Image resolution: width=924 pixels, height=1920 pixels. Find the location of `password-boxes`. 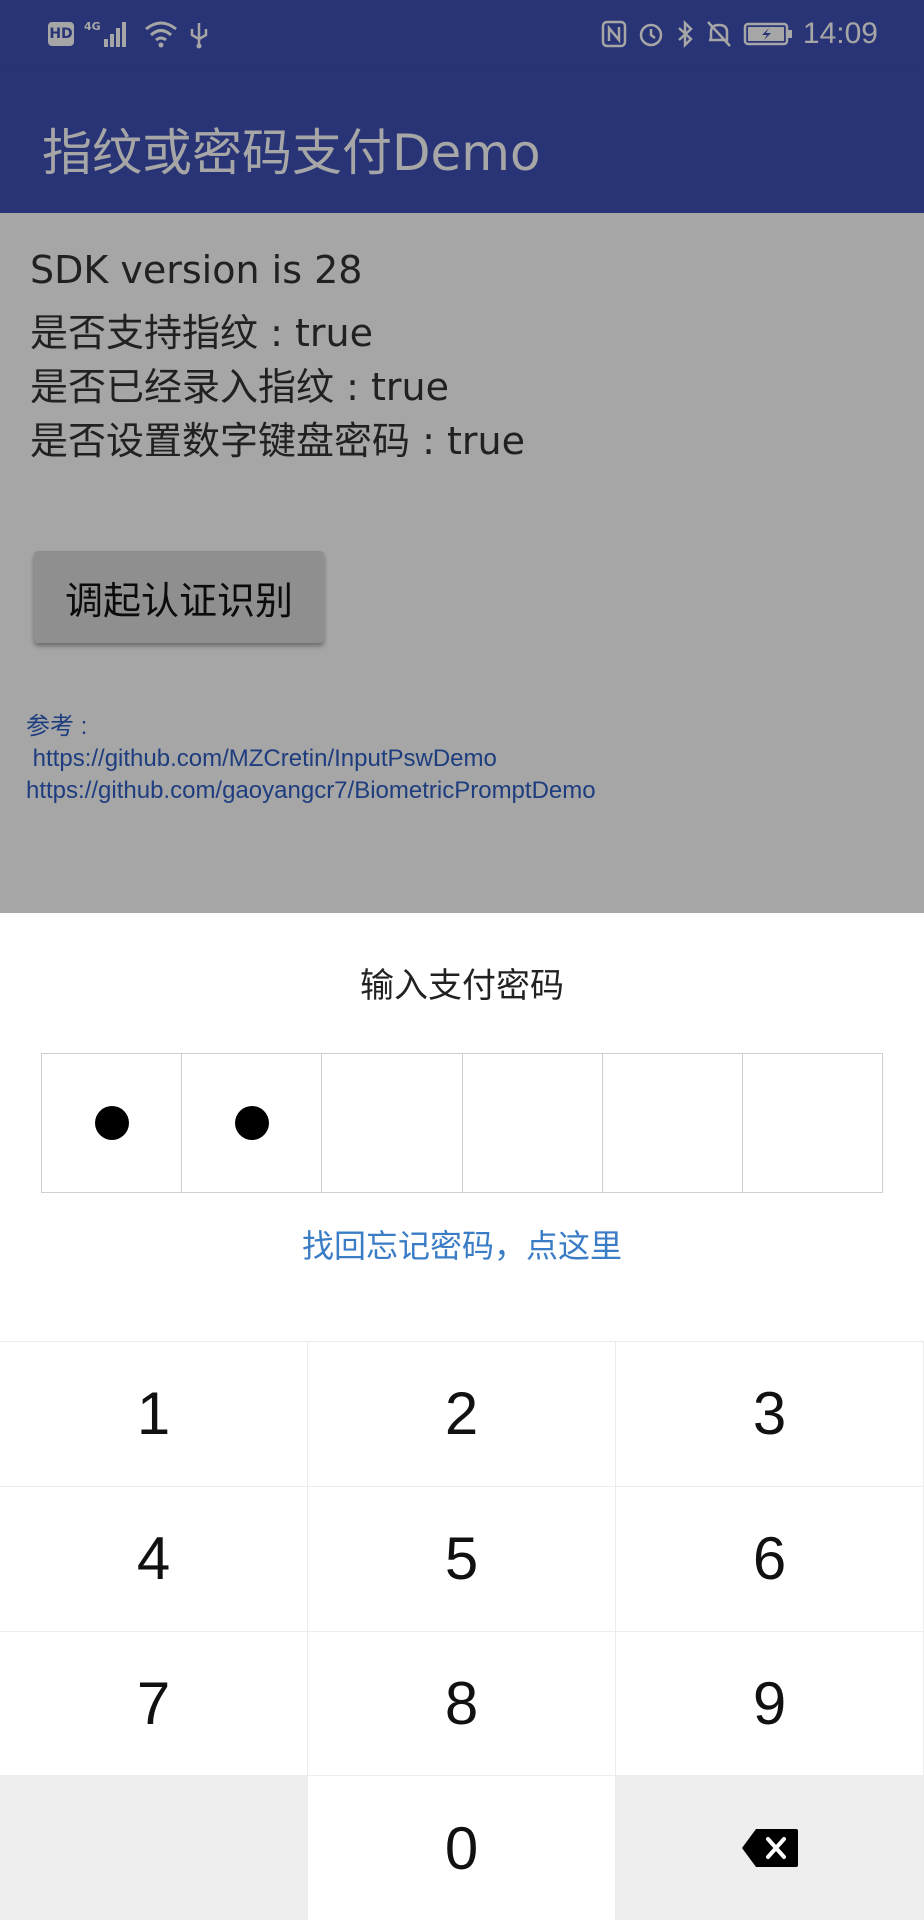

password-boxes is located at coordinates (462, 1123).